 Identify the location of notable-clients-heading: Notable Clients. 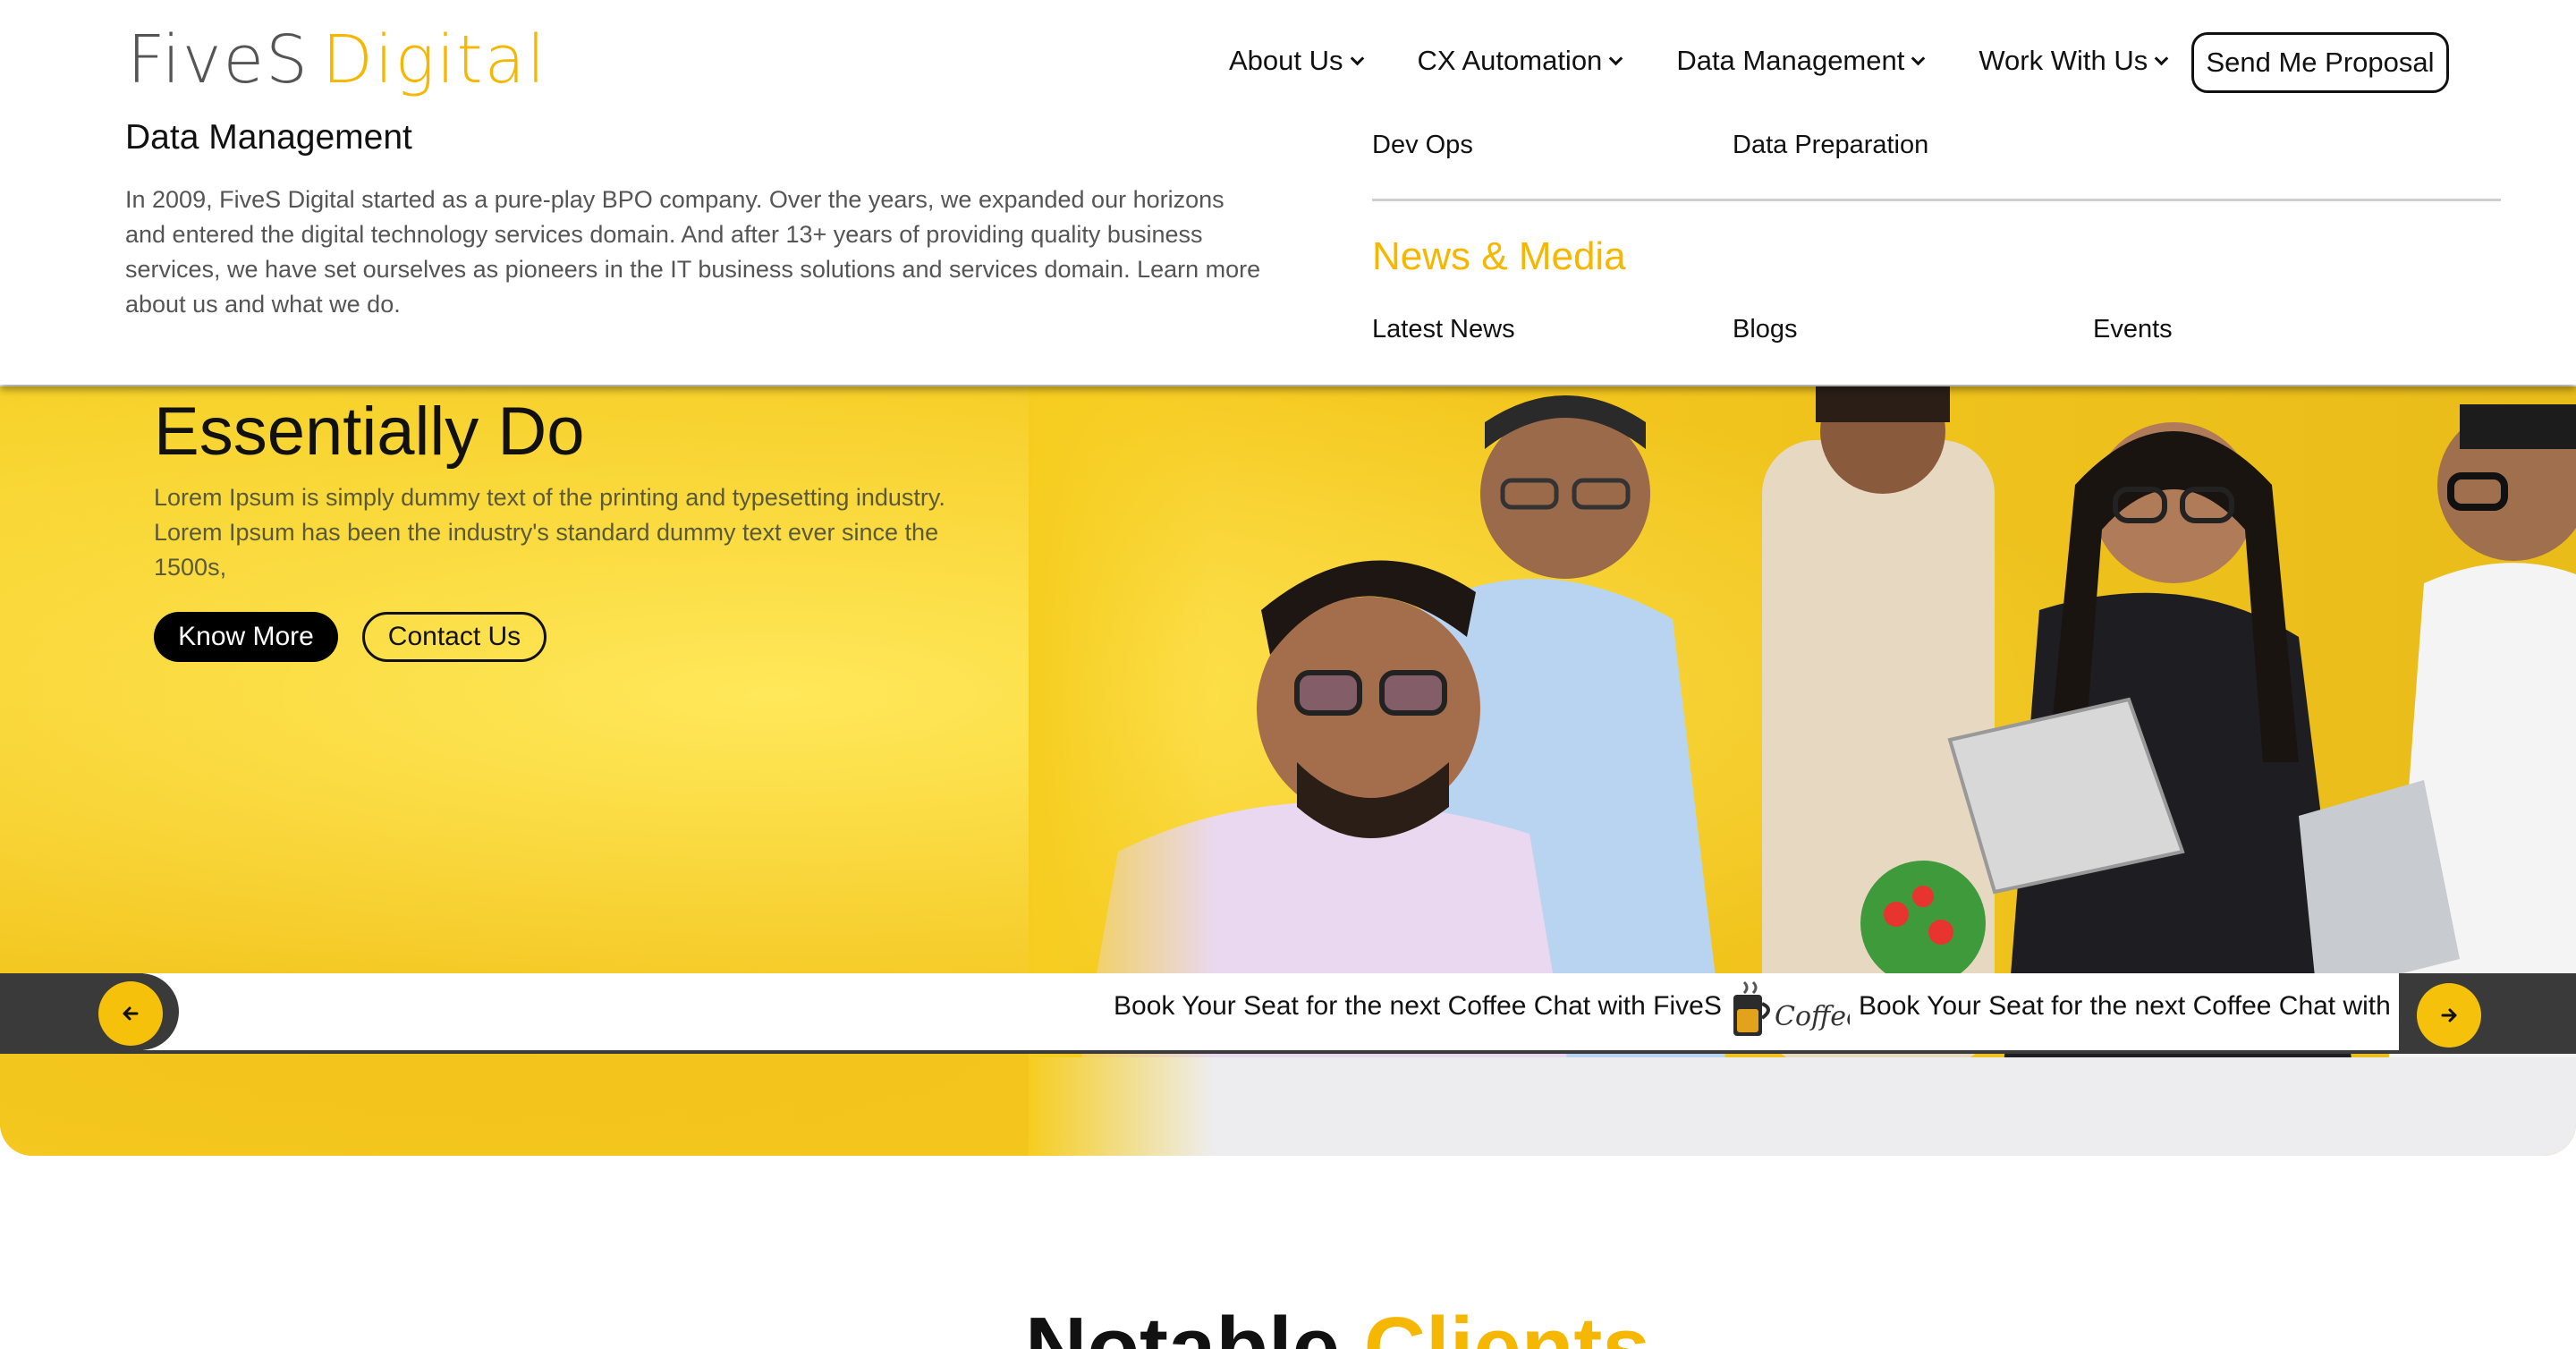
(1337, 1324).